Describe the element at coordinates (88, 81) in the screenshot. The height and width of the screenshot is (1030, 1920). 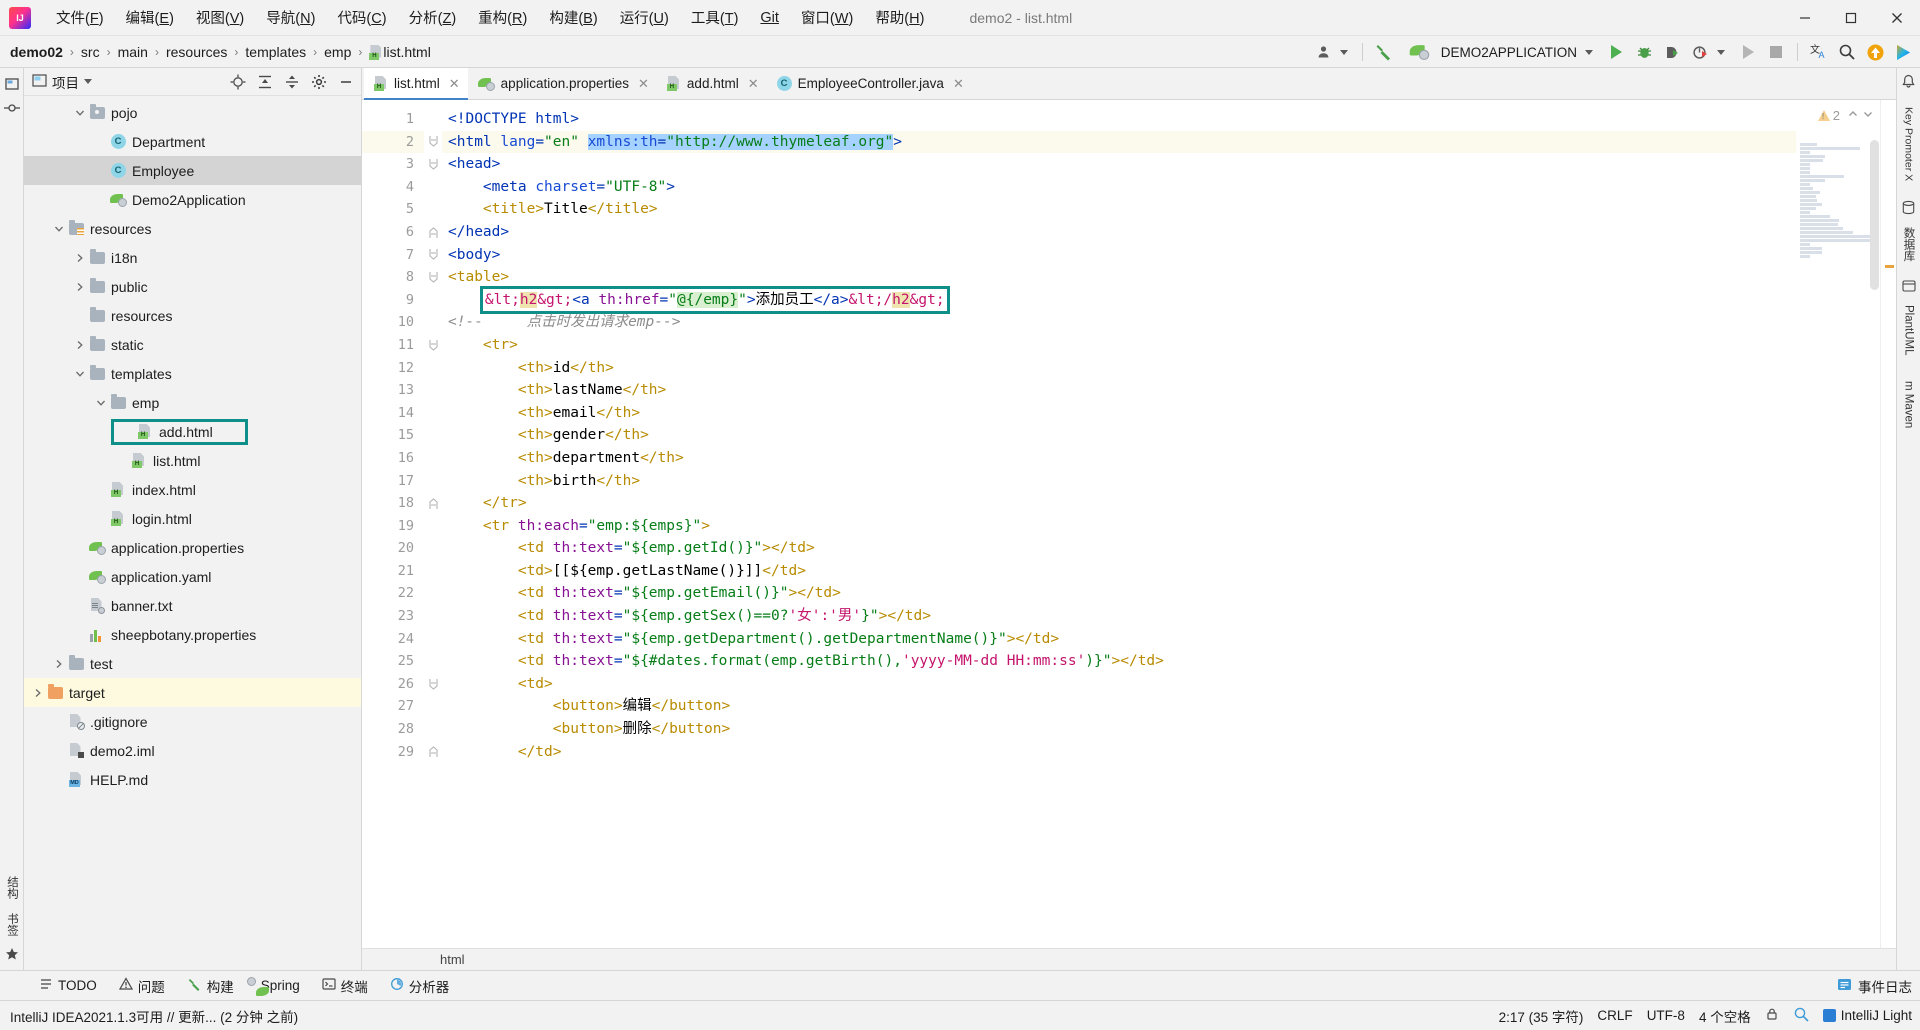
I see `project-panel-caret-icon` at that location.